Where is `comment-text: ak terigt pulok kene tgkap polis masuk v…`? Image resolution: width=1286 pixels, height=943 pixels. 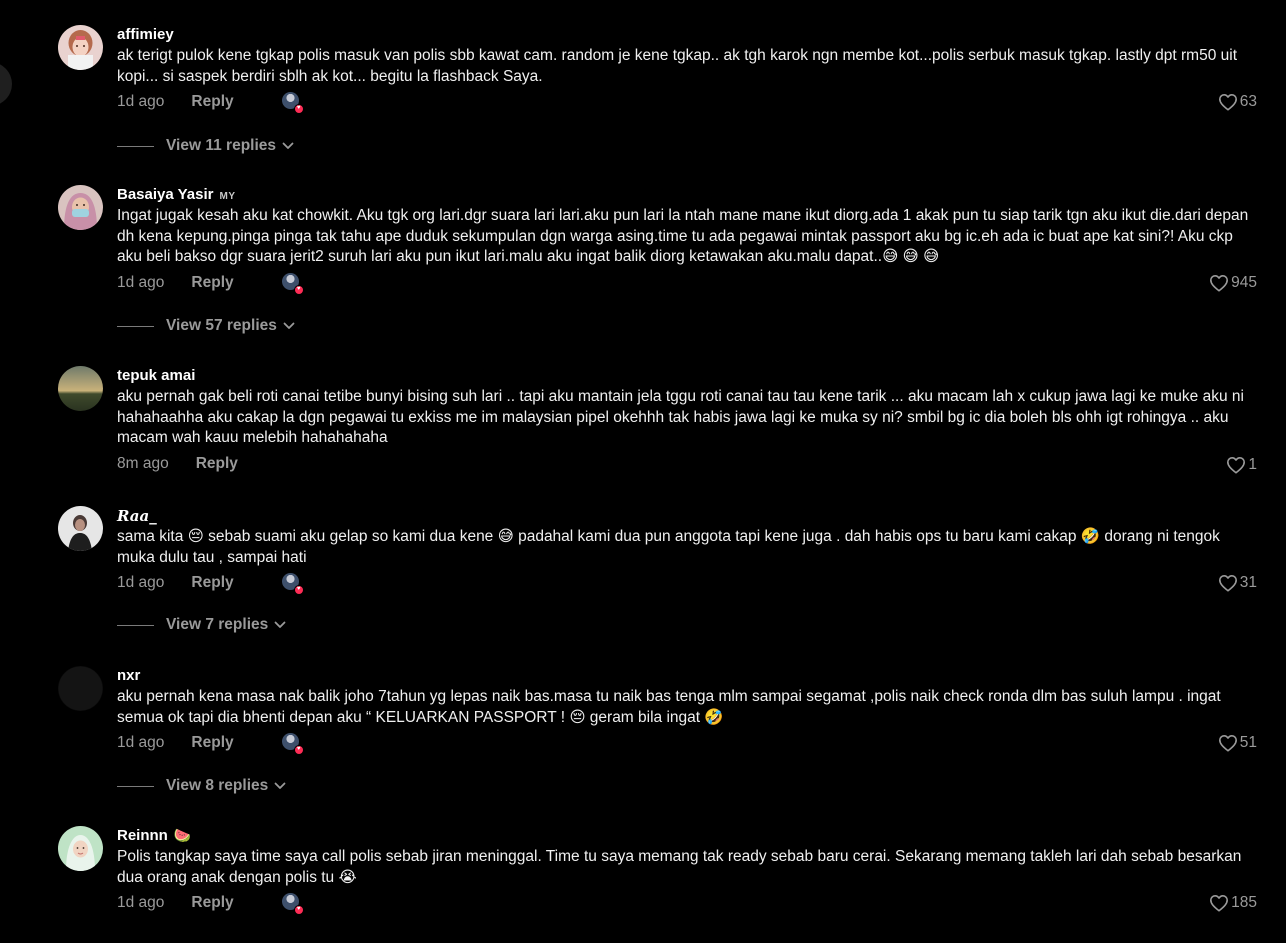 comment-text: ak terigt pulok kene tgkap polis masuk v… is located at coordinates (677, 66).